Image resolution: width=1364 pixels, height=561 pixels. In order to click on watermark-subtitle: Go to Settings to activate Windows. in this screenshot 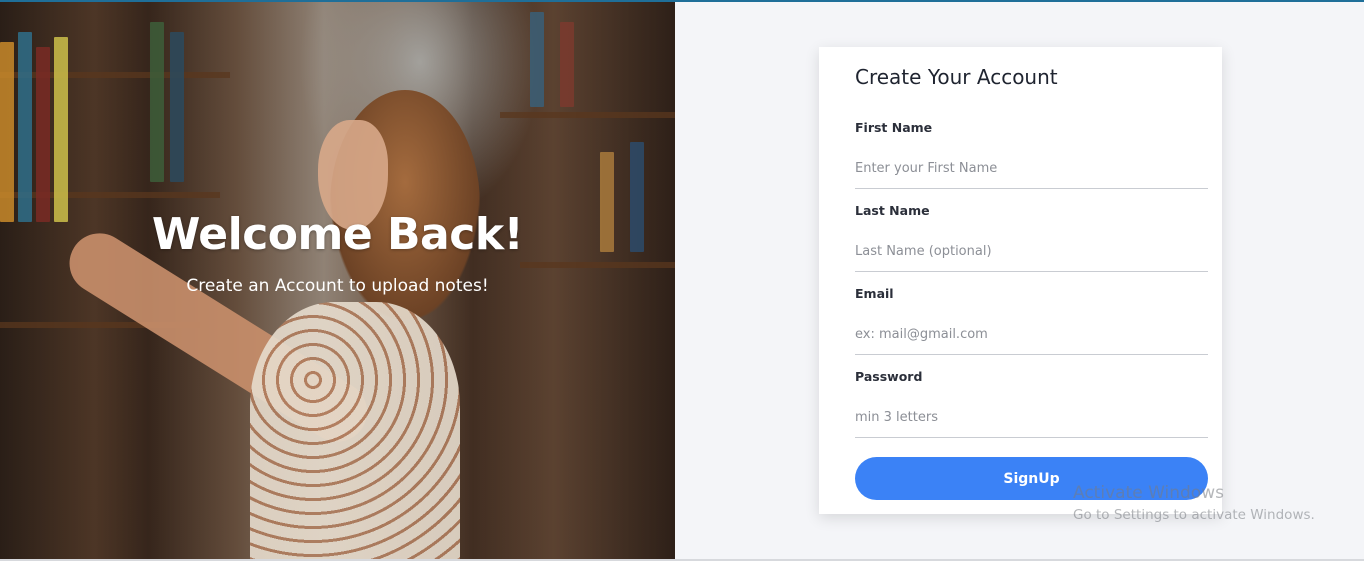, I will do `click(1194, 515)`.